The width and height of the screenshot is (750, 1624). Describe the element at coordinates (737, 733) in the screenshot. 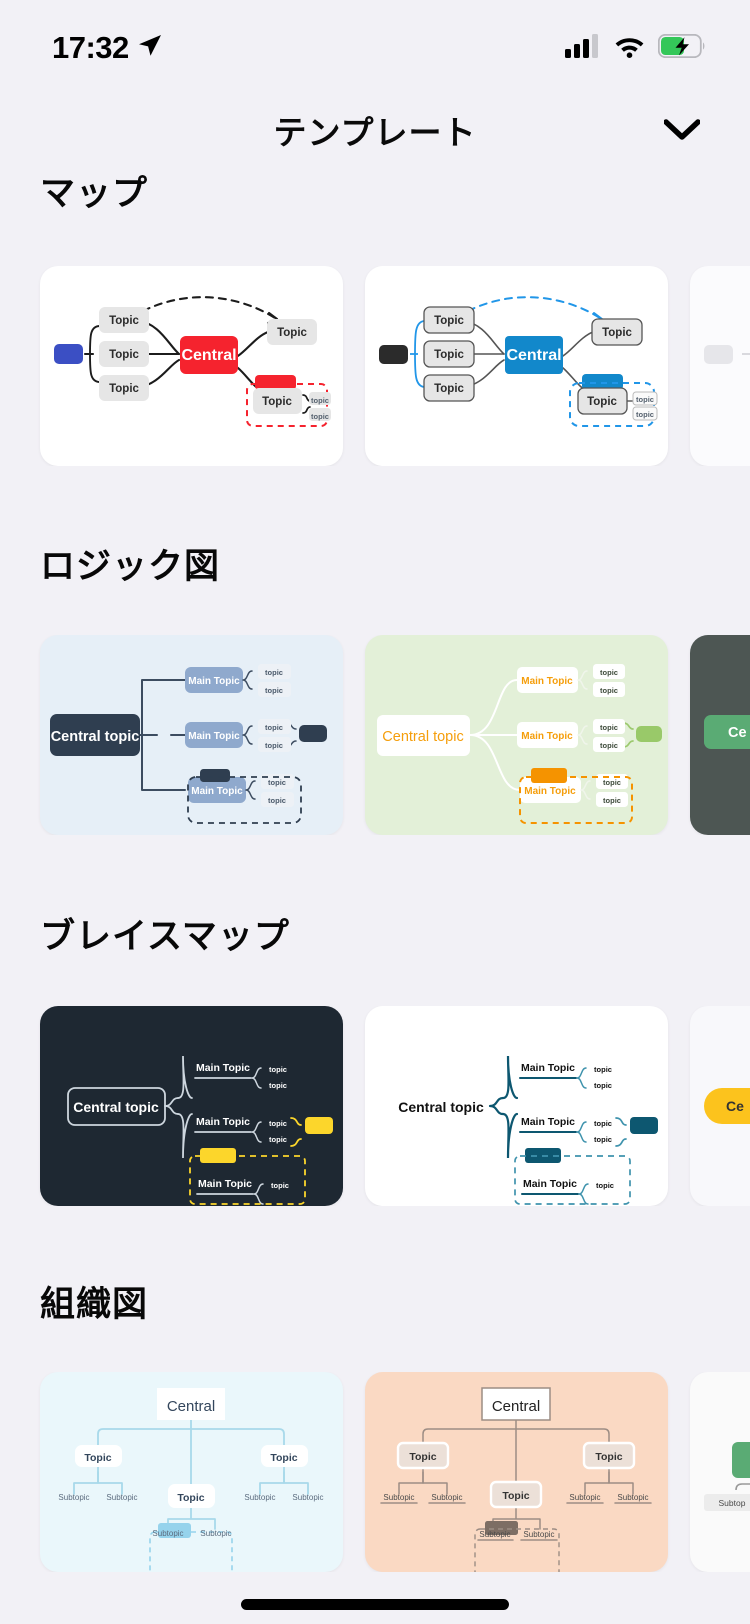

I see `logic-central-label: Ce` at that location.